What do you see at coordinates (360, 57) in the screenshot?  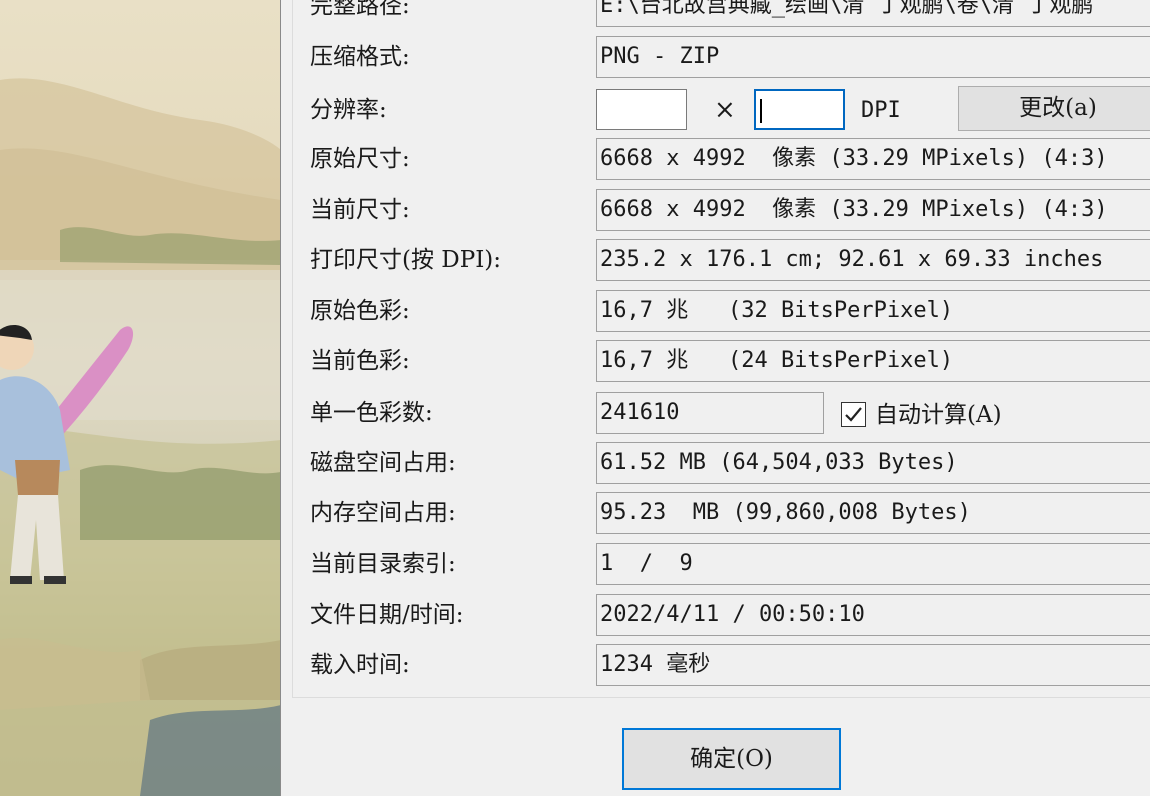 I see `compression-label: 压缩格式:` at bounding box center [360, 57].